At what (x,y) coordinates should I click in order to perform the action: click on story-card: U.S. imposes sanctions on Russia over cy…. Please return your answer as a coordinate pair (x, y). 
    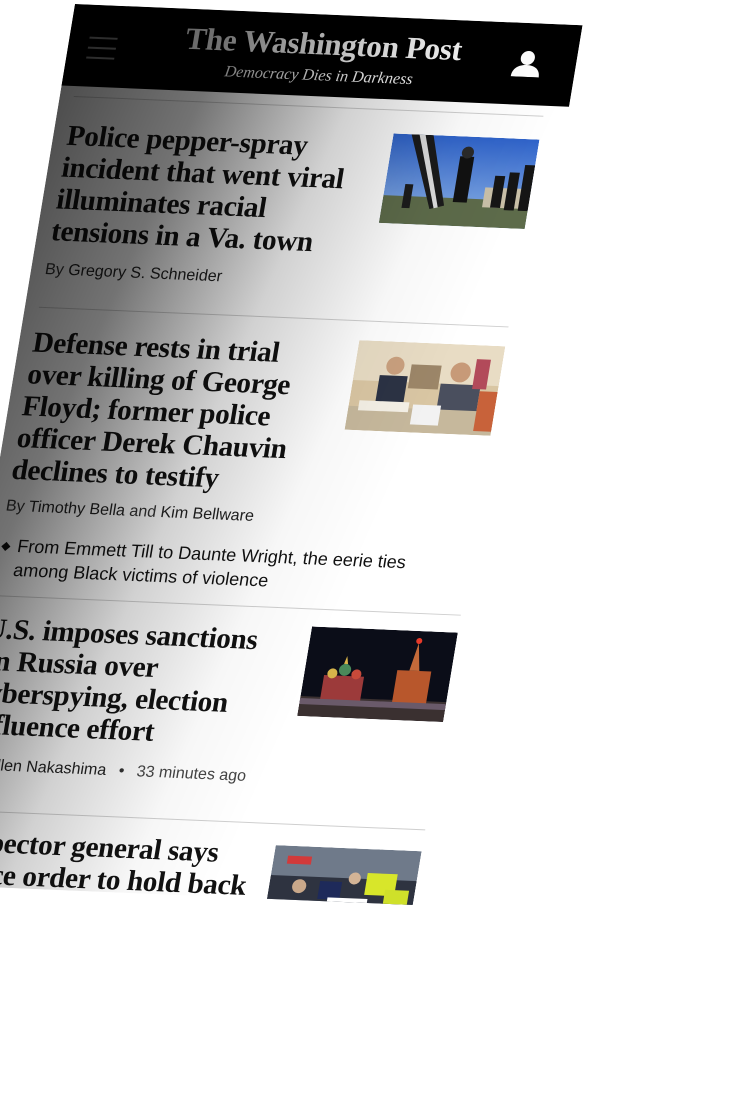
    Looking at the image, I should click on (229, 703).